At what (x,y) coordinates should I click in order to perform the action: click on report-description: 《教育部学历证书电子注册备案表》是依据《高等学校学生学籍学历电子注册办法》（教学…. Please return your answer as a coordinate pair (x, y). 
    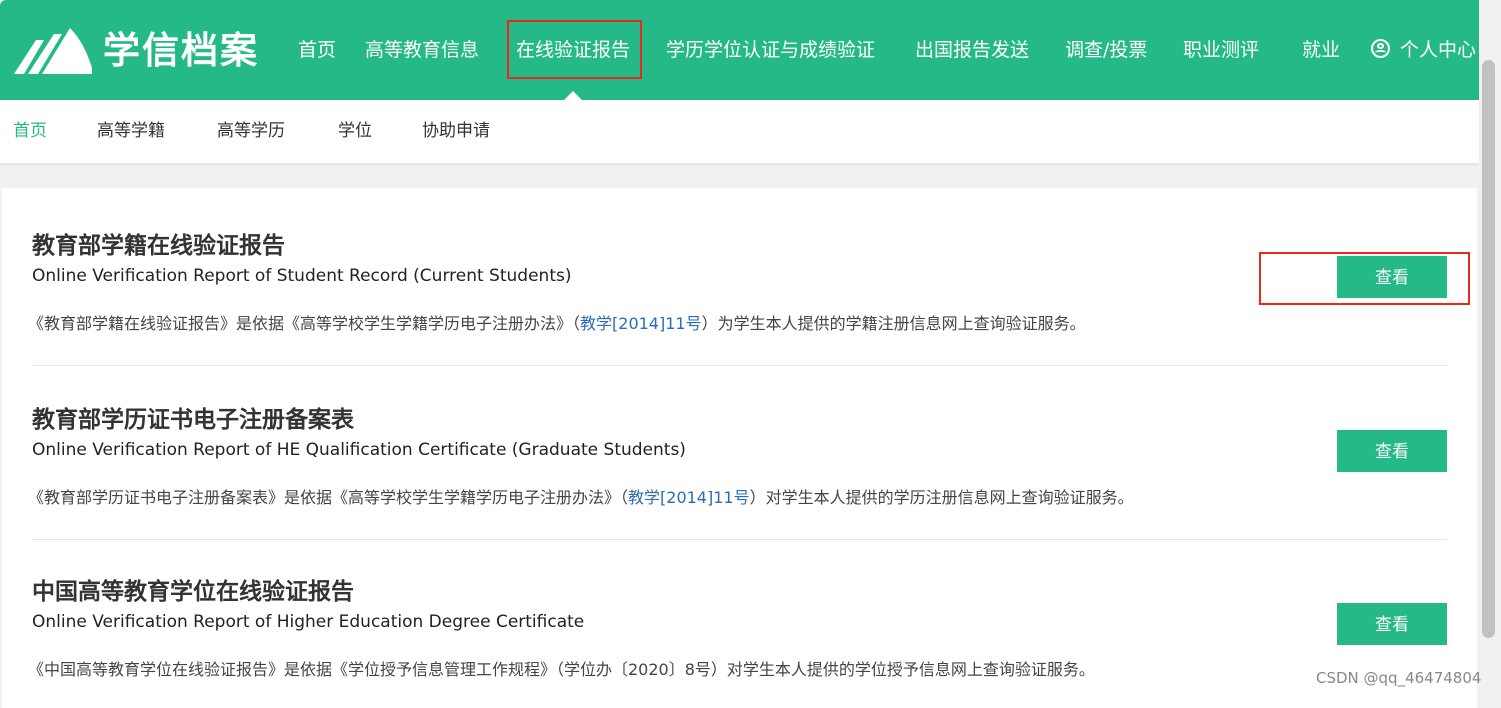
    Looking at the image, I should click on (581, 496).